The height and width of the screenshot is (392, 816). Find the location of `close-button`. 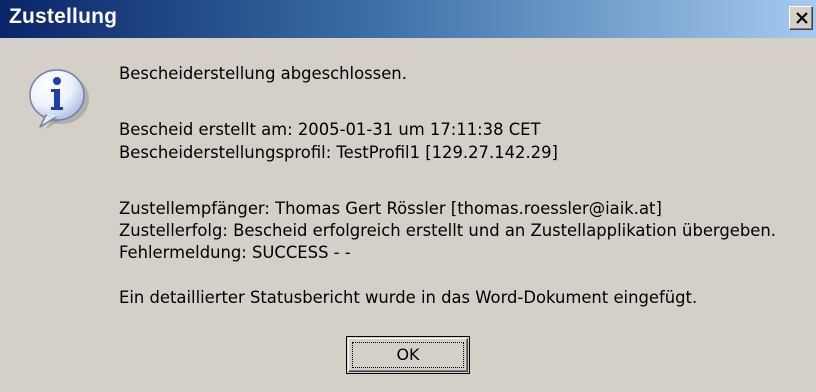

close-button is located at coordinates (801, 18).